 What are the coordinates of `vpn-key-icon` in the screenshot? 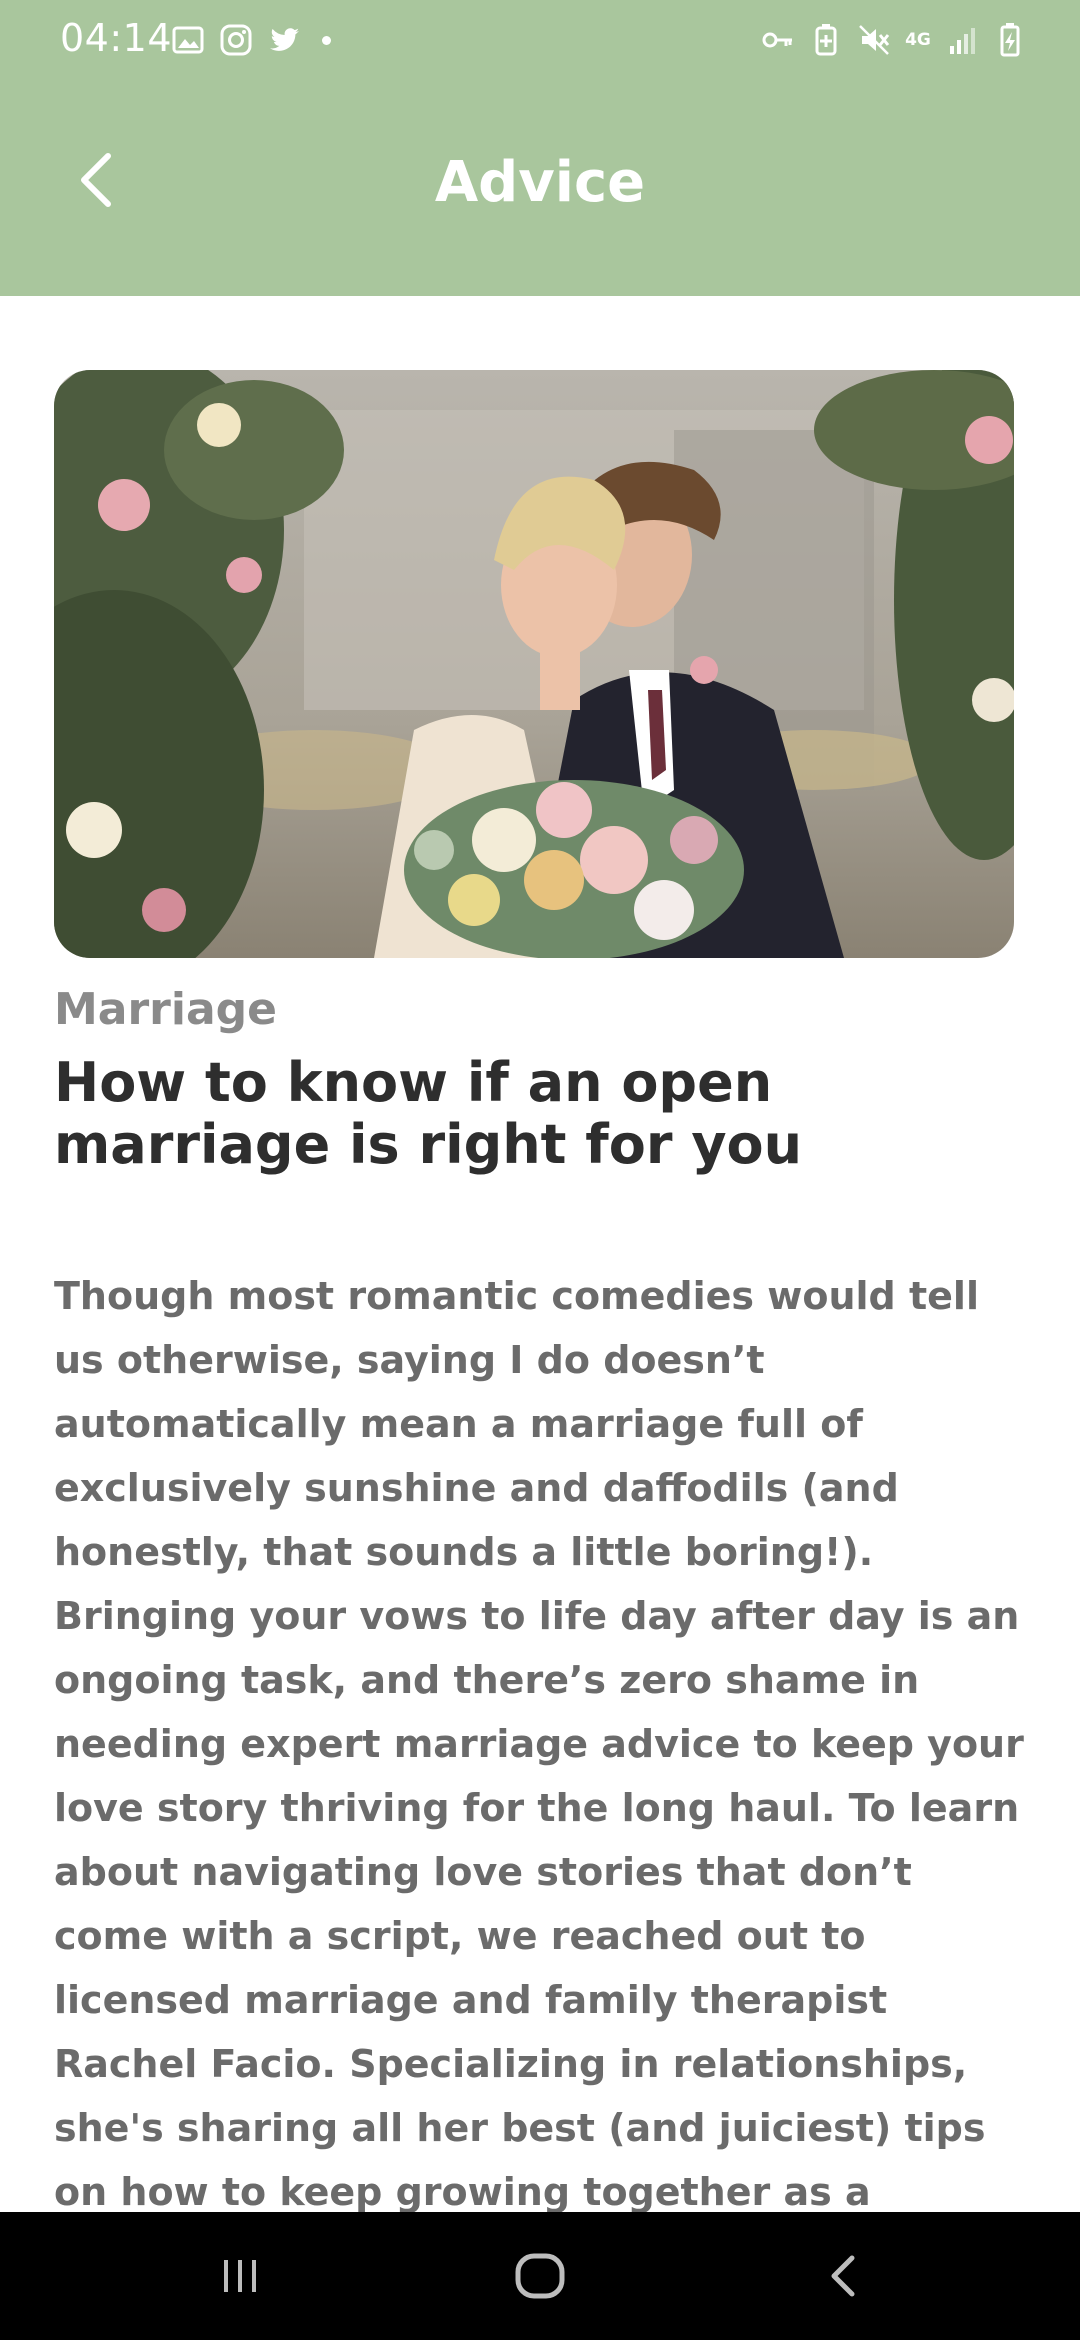 It's located at (778, 40).